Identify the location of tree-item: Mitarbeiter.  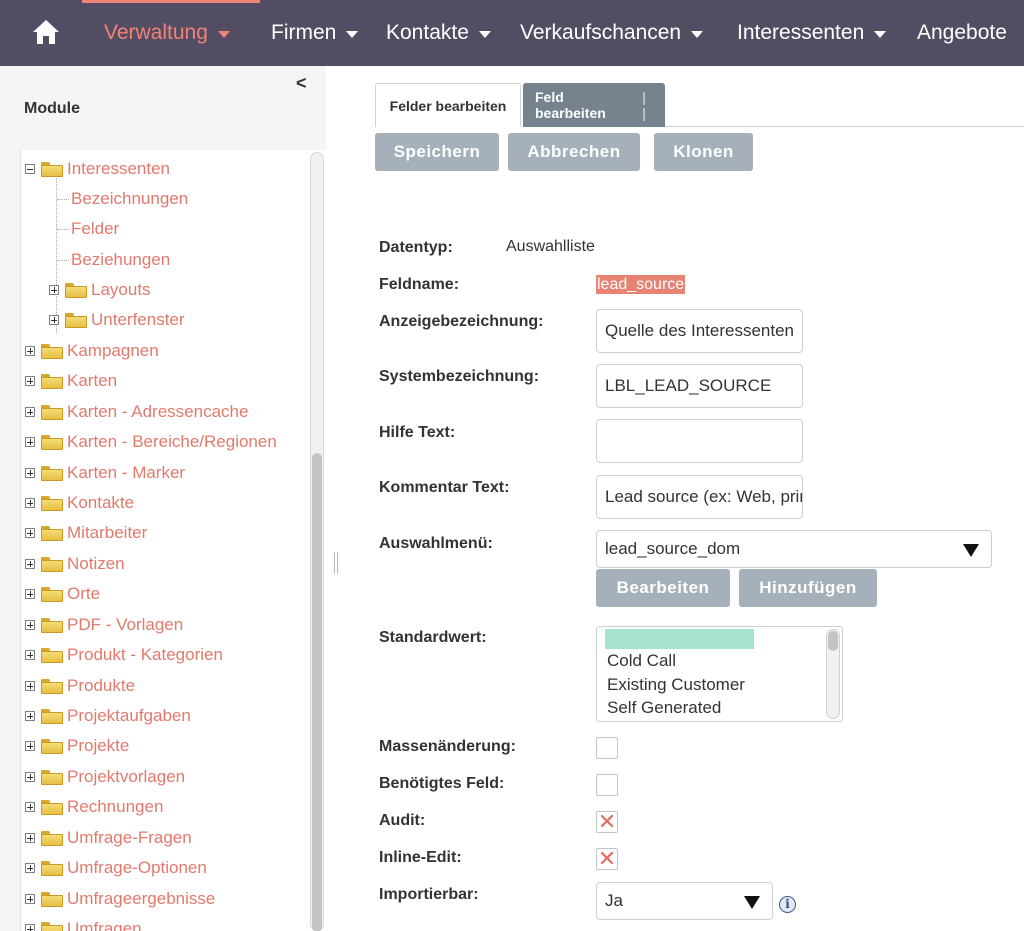
(86, 533).